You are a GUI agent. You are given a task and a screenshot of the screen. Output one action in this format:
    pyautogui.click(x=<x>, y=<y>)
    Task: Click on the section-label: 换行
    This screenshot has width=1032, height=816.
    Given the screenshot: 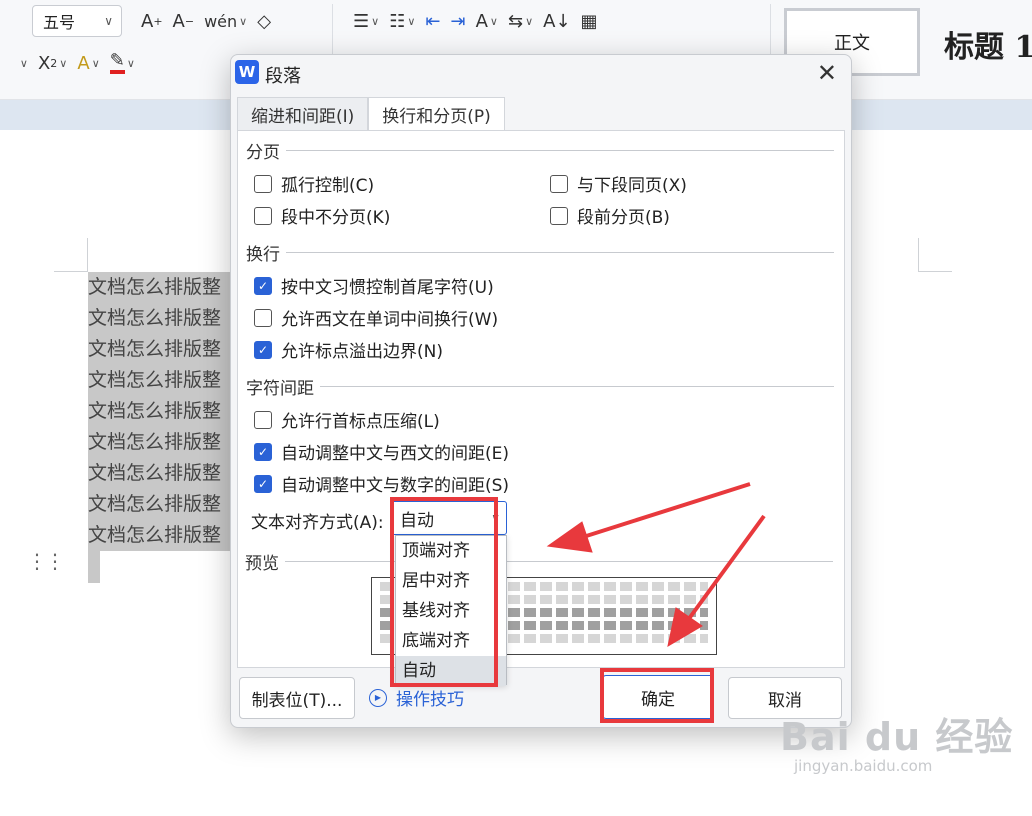 What is the action you would take?
    pyautogui.click(x=263, y=255)
    